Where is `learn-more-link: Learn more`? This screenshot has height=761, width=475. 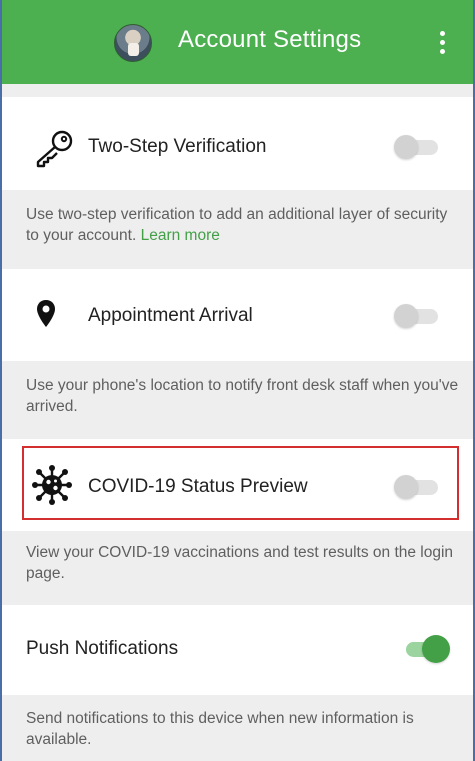 learn-more-link: Learn more is located at coordinates (180, 235).